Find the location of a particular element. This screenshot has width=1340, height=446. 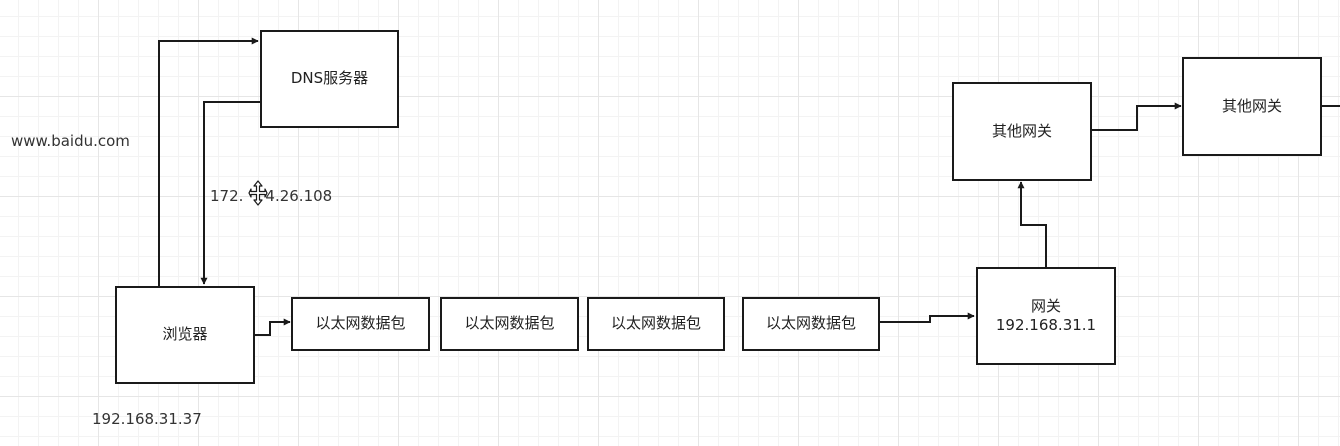

dns-reply-ip-tail: 4.26.108 is located at coordinates (299, 196).